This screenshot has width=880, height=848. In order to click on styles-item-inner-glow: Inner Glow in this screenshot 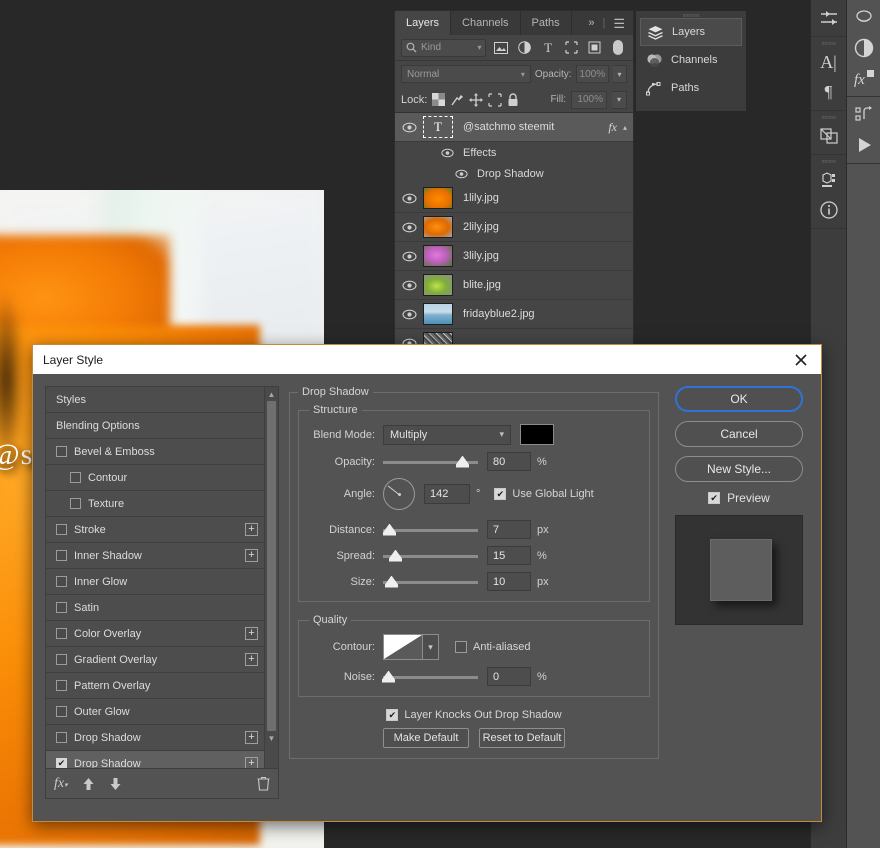, I will do `click(155, 582)`.